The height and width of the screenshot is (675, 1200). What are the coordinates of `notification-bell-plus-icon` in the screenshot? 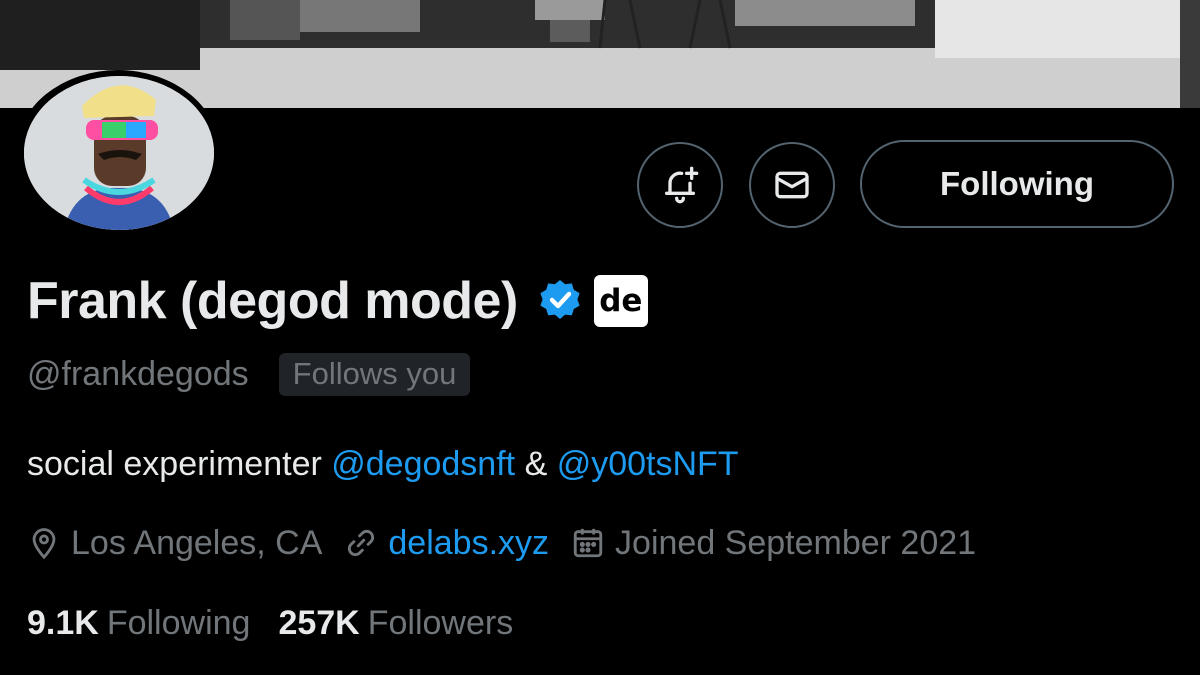 It's located at (682, 185).